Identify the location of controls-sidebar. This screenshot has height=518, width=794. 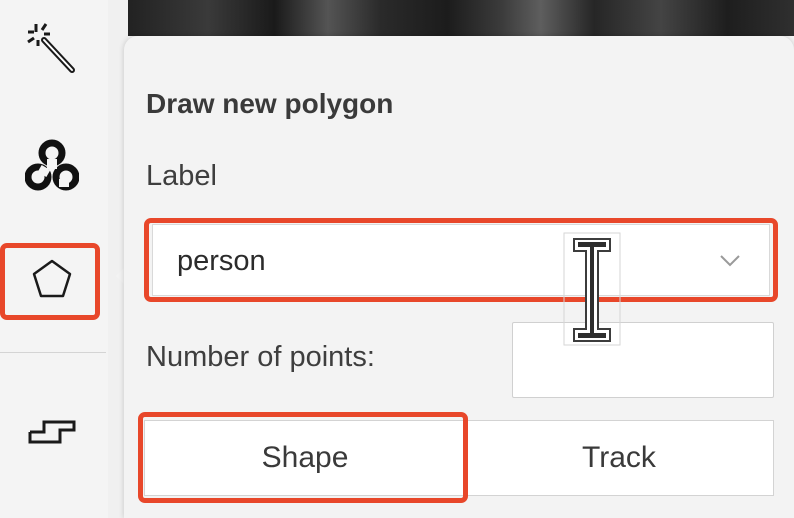
(54, 259).